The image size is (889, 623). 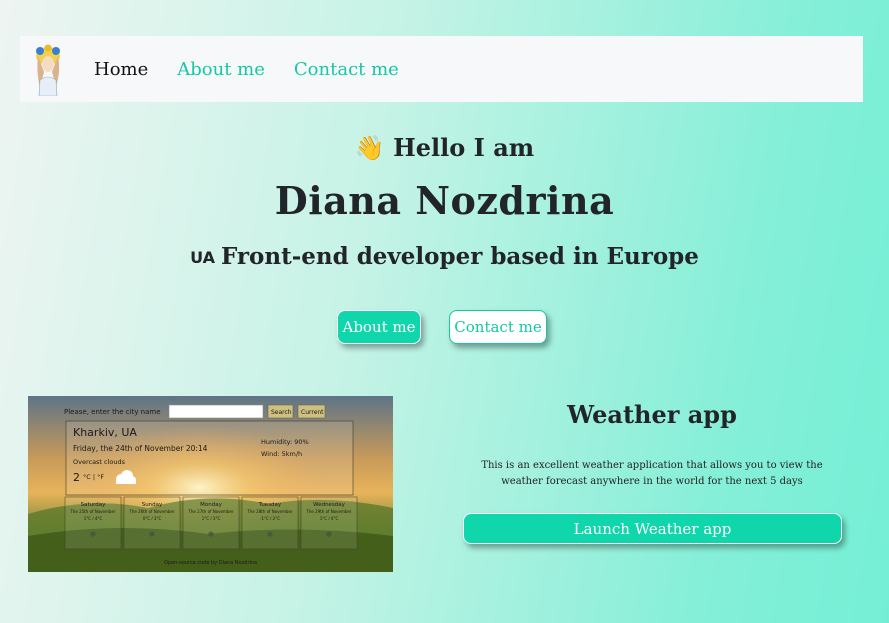 What do you see at coordinates (105, 432) in the screenshot?
I see `preview-city: Kharkiv, UA` at bounding box center [105, 432].